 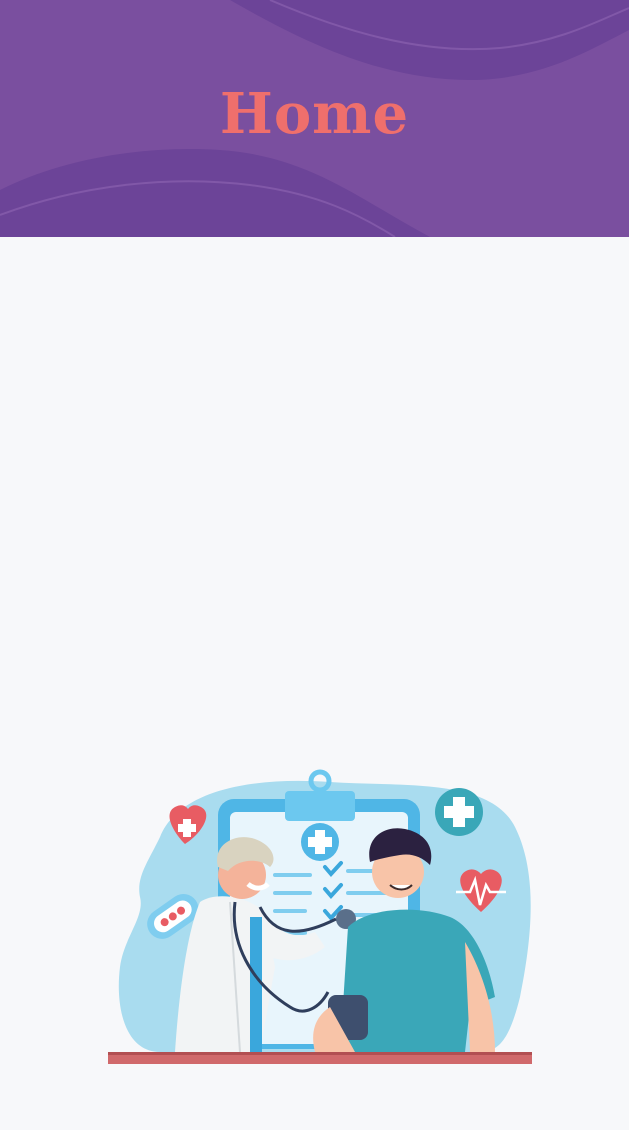 I want to click on page-title: Home, so click(x=314, y=114).